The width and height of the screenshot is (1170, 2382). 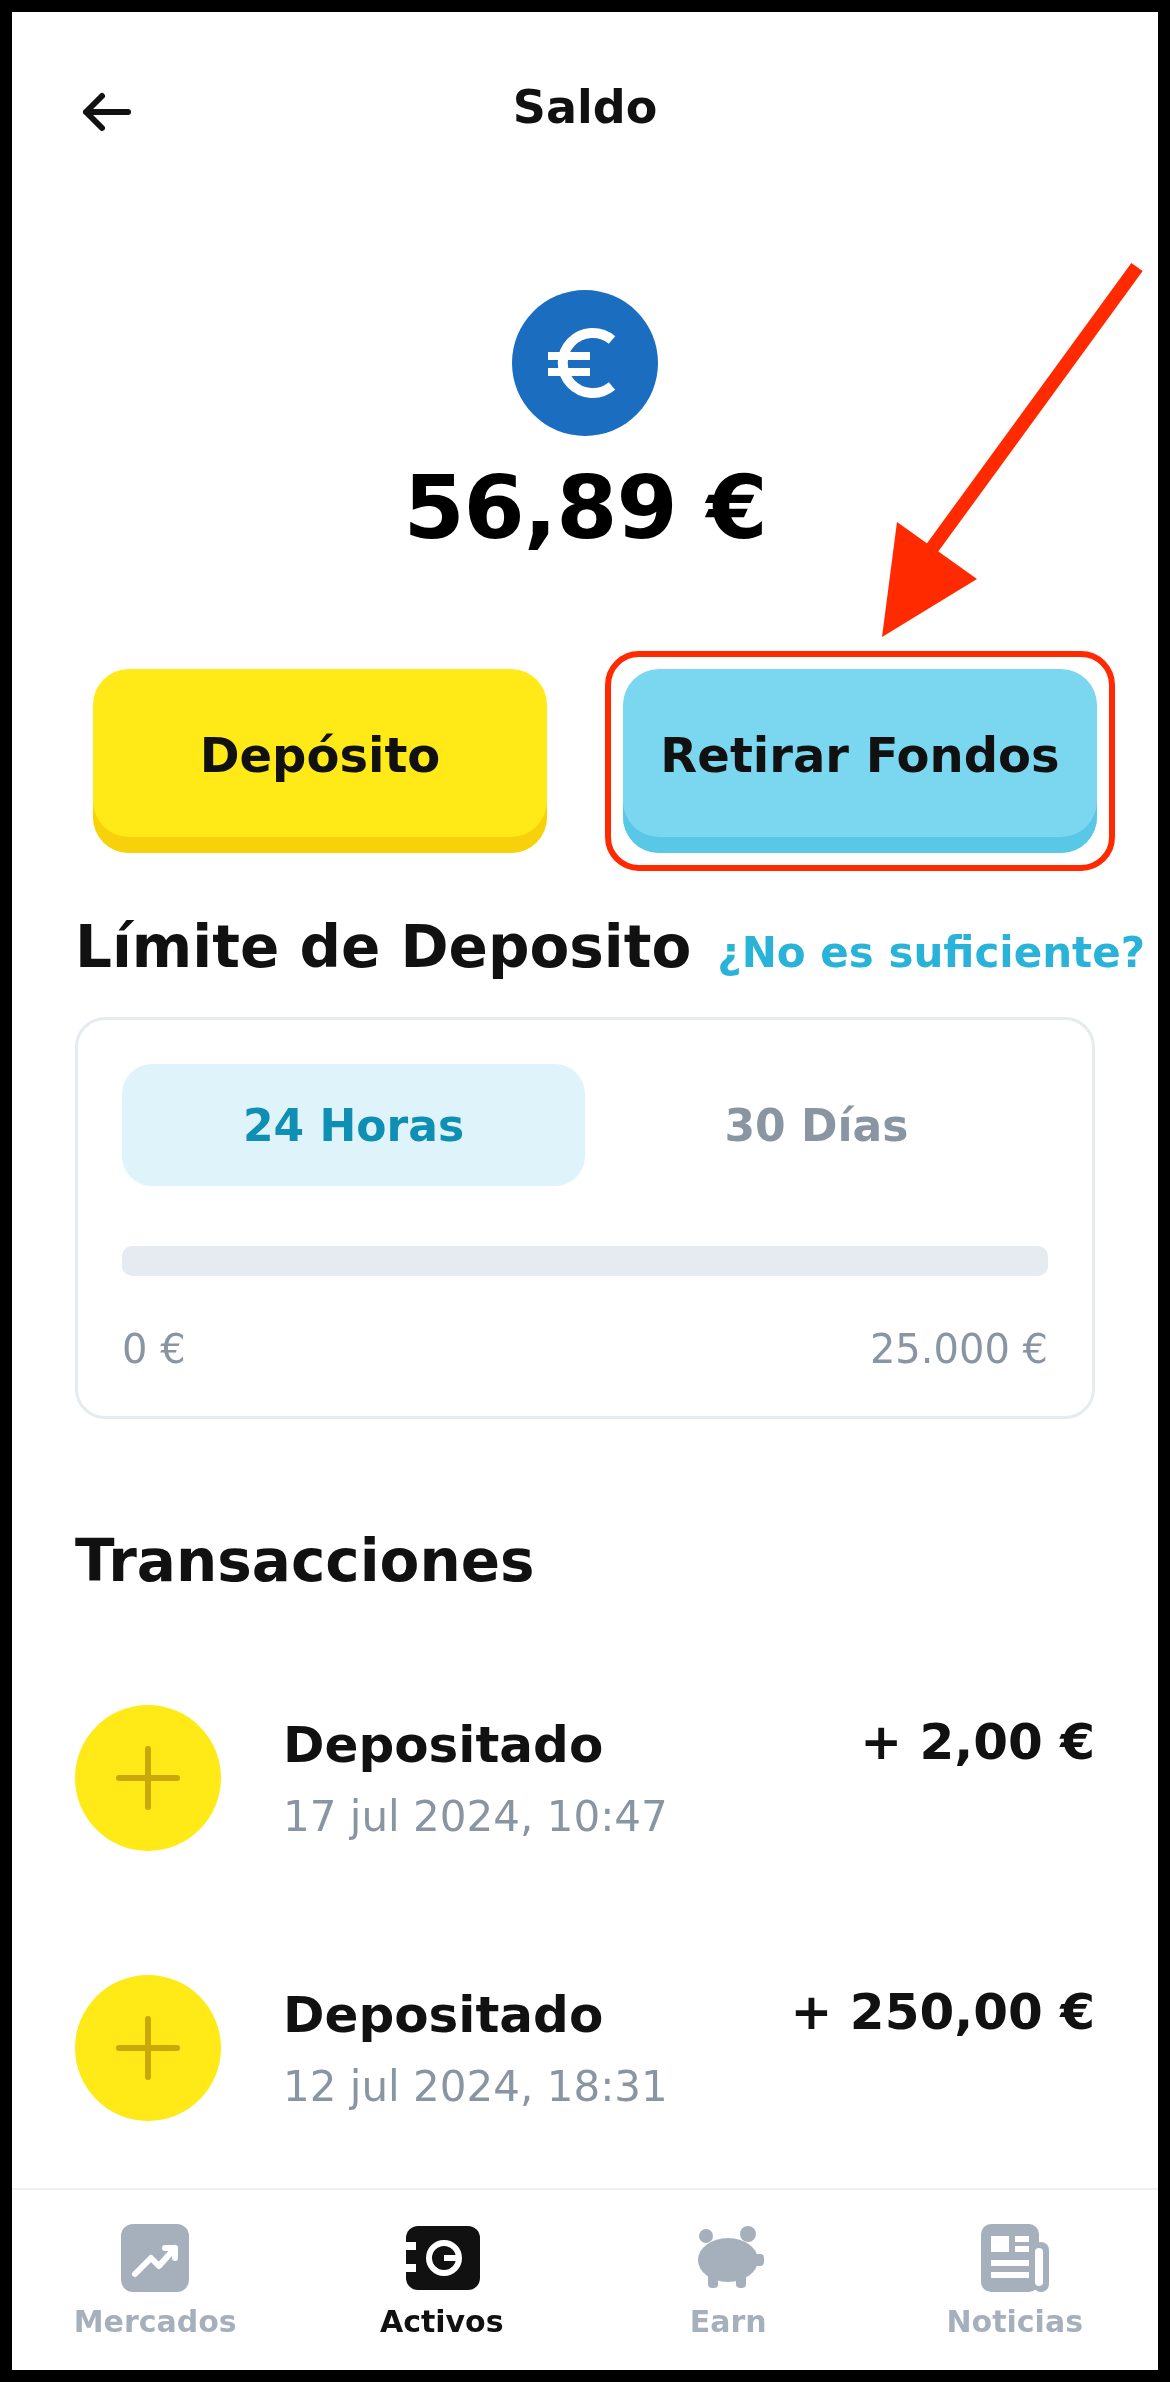 What do you see at coordinates (1014, 2321) in the screenshot?
I see `nav-label: Noticias` at bounding box center [1014, 2321].